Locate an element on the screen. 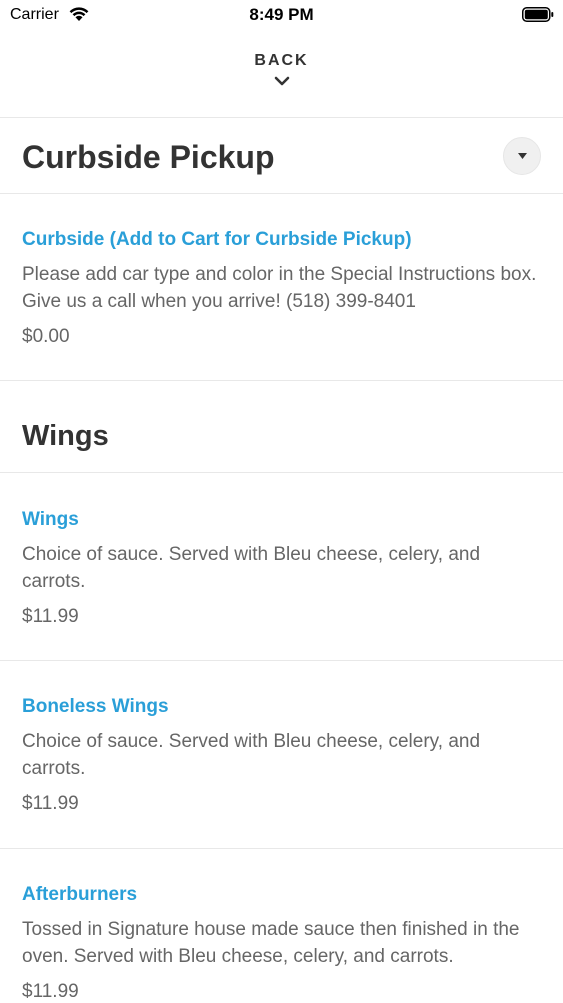  item-name: Afterburners is located at coordinates (79, 895).